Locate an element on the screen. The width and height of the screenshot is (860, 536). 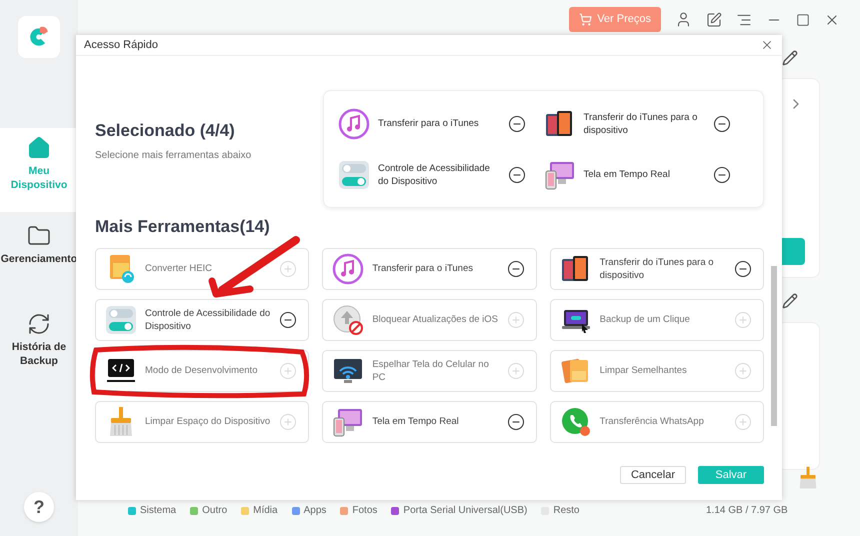
legend-label: Apps is located at coordinates (315, 511).